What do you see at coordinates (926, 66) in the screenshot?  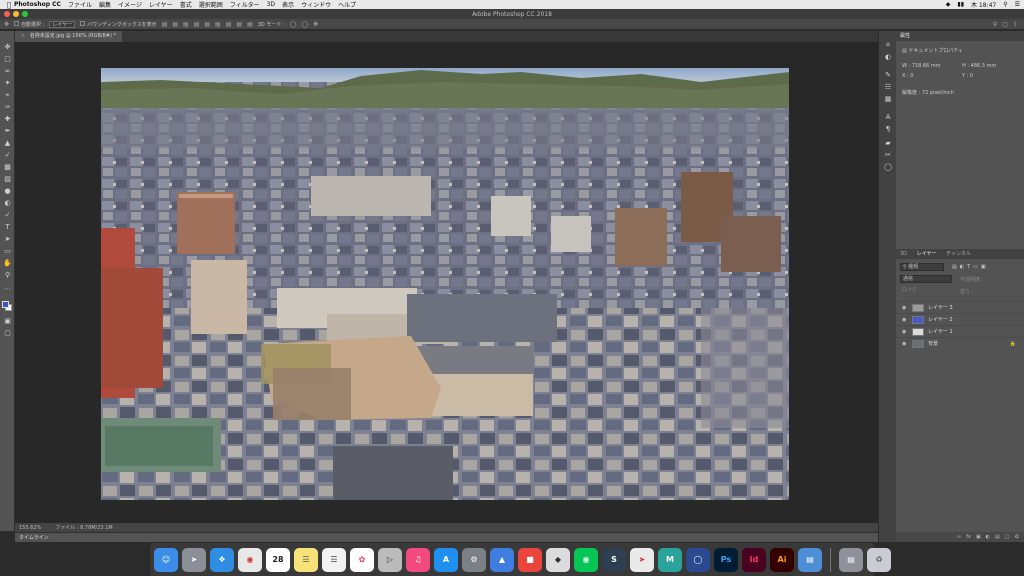 I see `width-value: 718.66 mm` at bounding box center [926, 66].